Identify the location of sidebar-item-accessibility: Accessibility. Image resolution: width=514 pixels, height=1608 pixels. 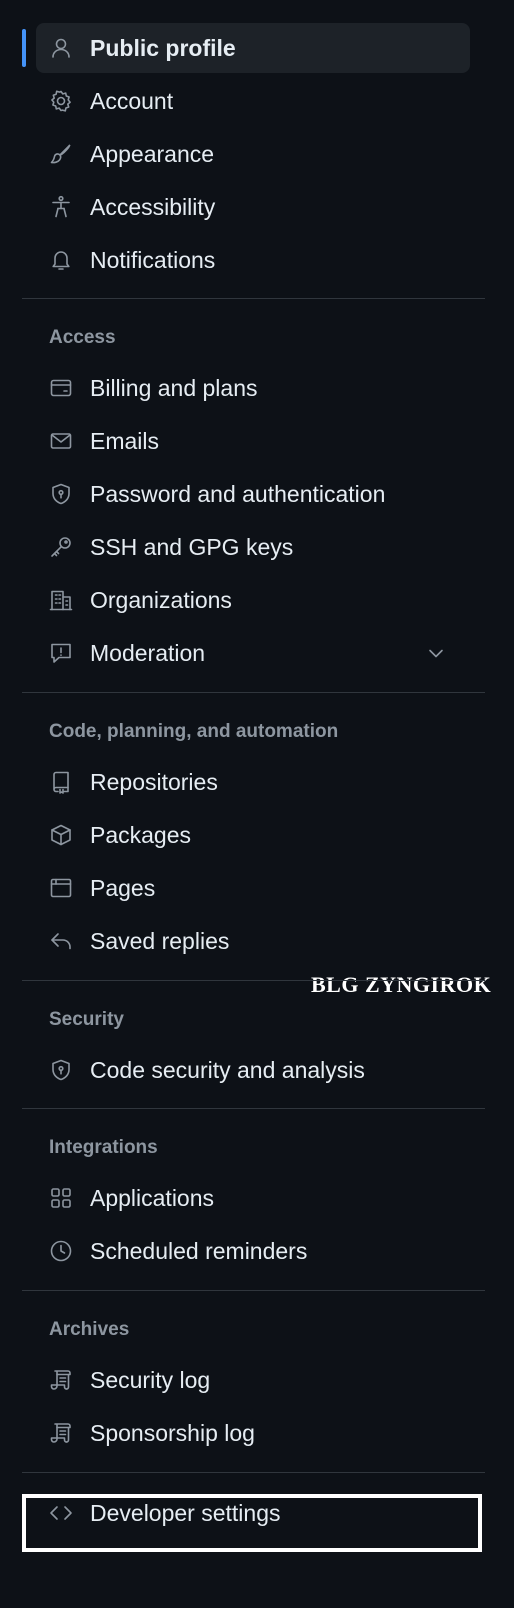
(253, 207).